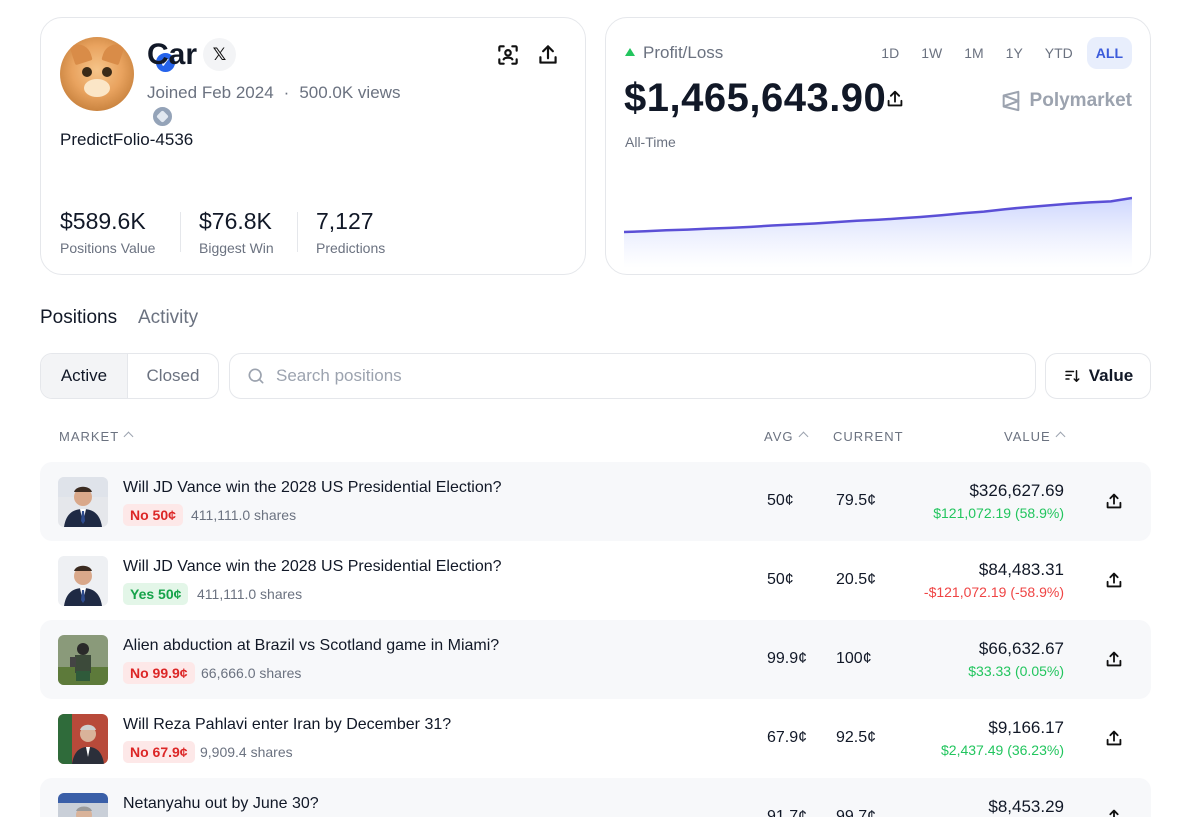 This screenshot has width=1200, height=817. I want to click on outcome-badge: Yes 50¢, so click(156, 594).